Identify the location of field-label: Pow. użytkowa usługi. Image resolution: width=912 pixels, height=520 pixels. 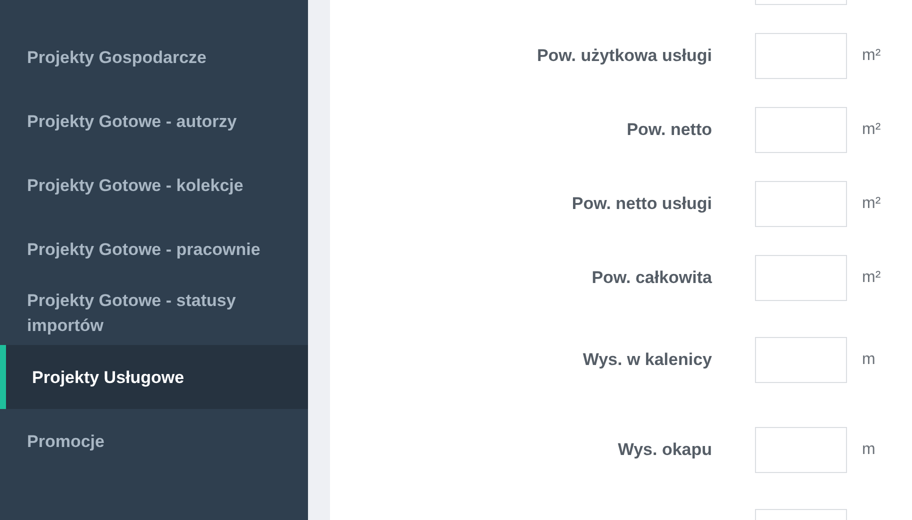
(624, 56).